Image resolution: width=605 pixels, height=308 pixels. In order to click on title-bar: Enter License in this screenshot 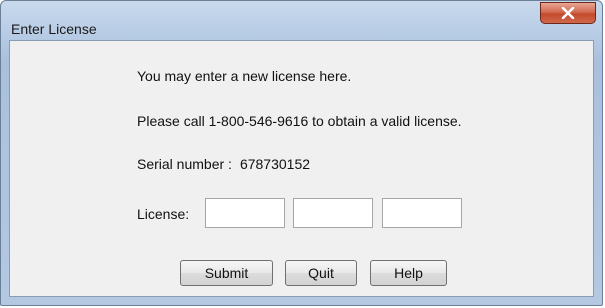, I will do `click(301, 21)`.